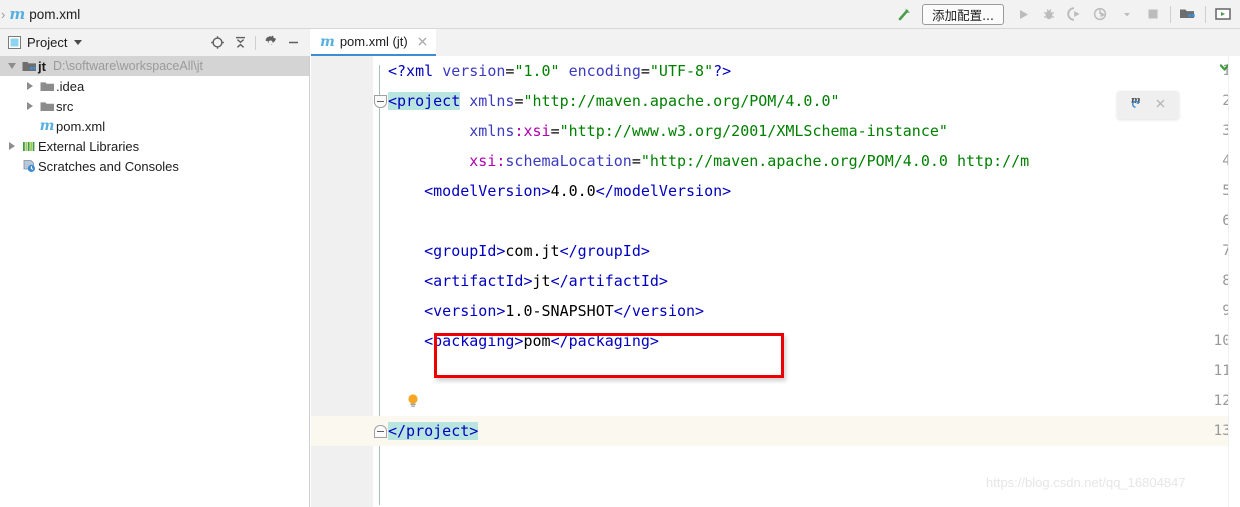 This screenshot has height=507, width=1240. What do you see at coordinates (154, 106) in the screenshot?
I see `tree-item-src: src` at bounding box center [154, 106].